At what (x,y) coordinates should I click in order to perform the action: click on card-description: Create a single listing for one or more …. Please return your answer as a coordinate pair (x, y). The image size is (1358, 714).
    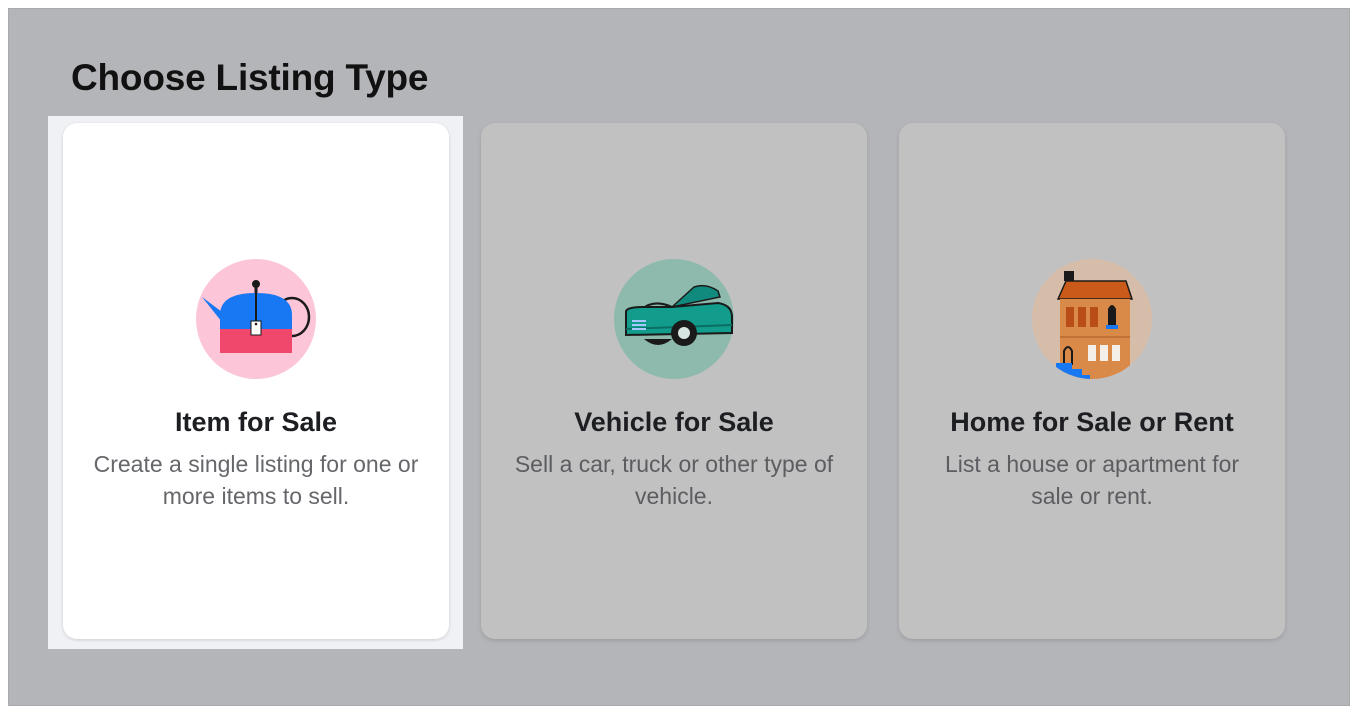
    Looking at the image, I should click on (256, 480).